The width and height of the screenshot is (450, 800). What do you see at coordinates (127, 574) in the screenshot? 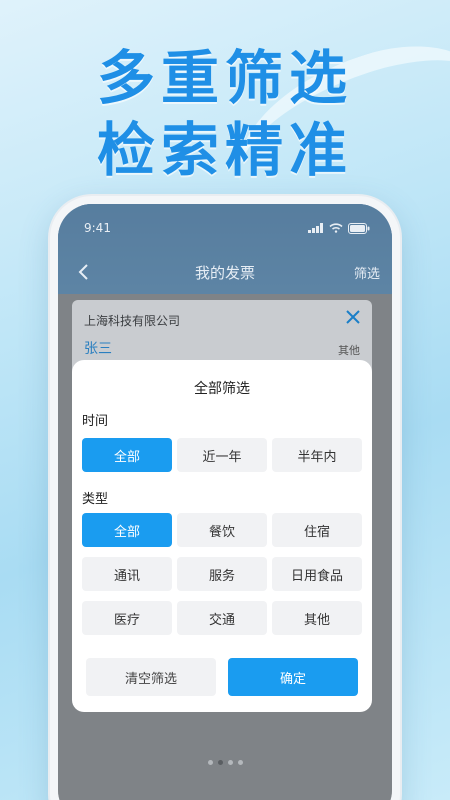
I see `type-option-telecom: 通讯` at bounding box center [127, 574].